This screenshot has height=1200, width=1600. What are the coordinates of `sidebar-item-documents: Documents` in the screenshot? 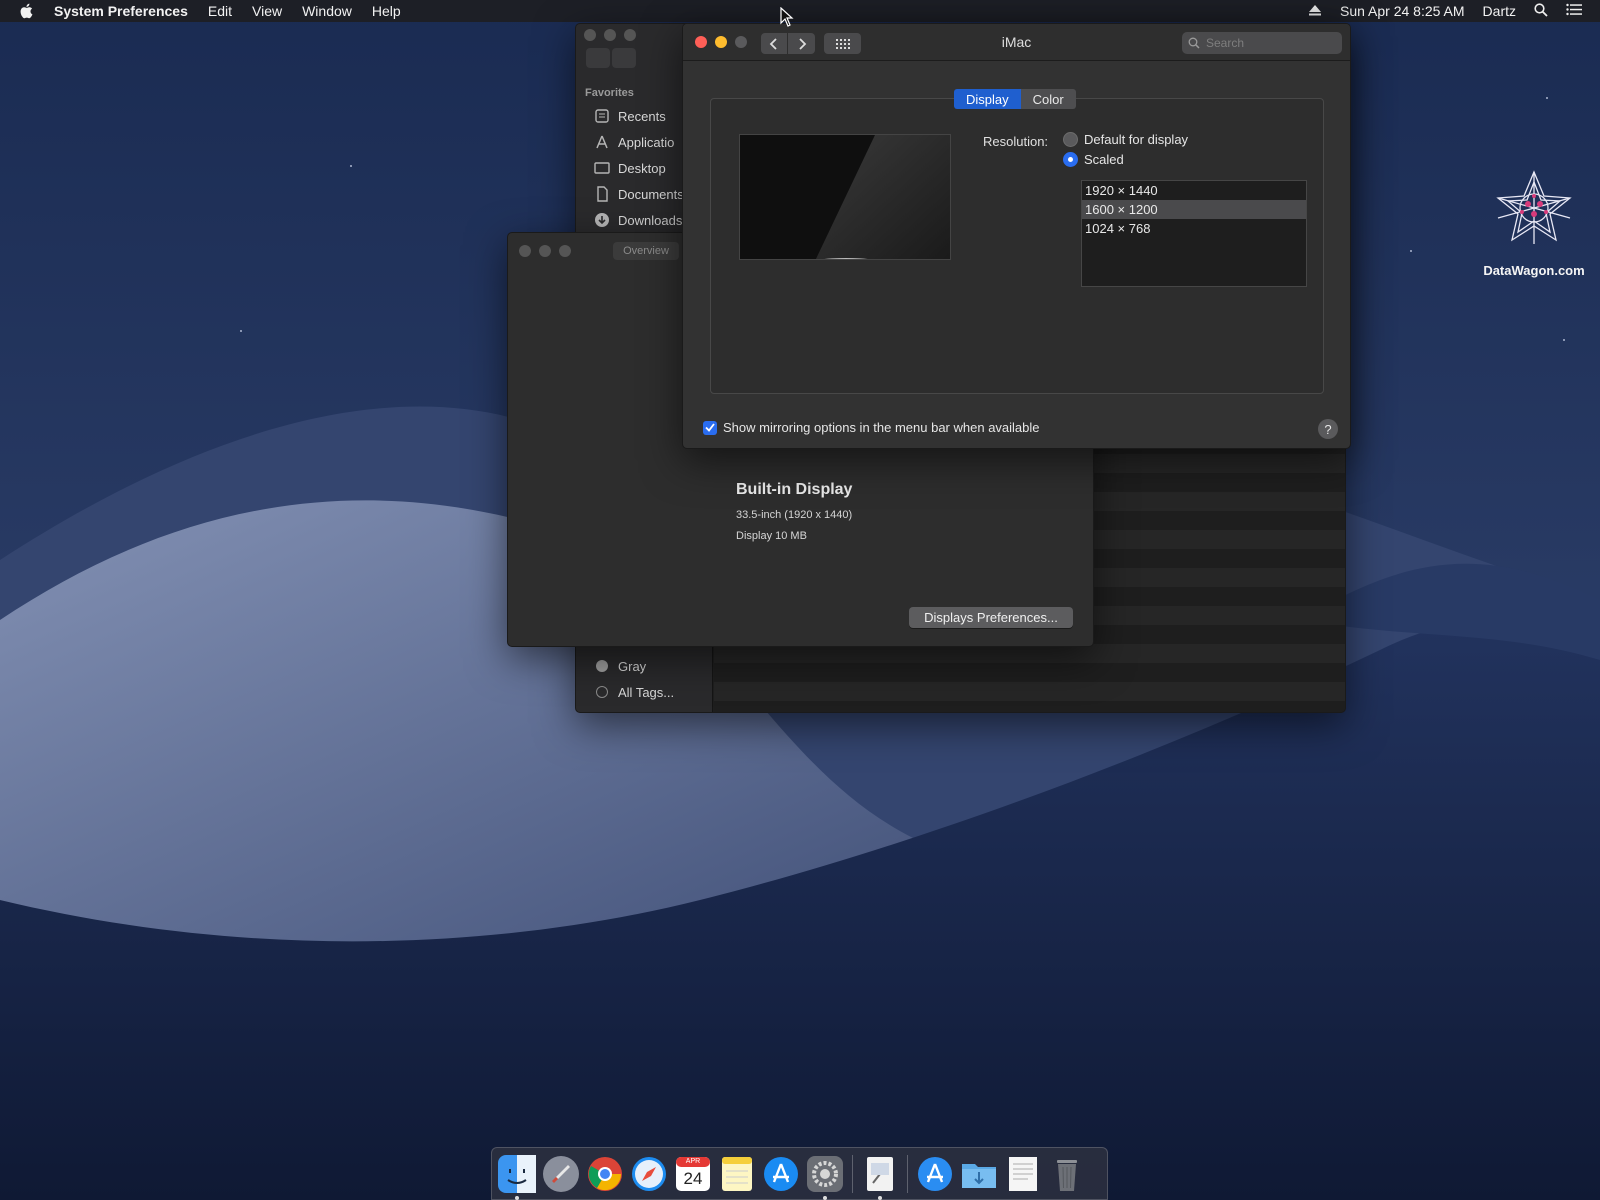 It's located at (638, 194).